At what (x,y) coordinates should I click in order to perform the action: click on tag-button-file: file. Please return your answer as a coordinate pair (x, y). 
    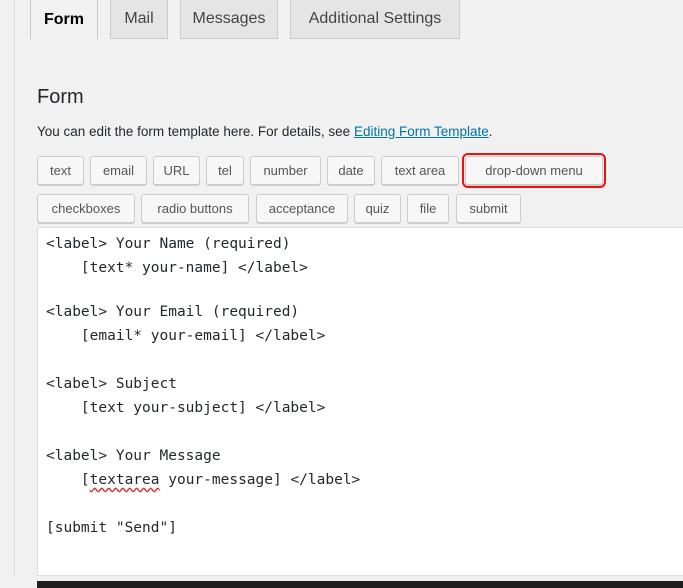
    Looking at the image, I should click on (428, 208).